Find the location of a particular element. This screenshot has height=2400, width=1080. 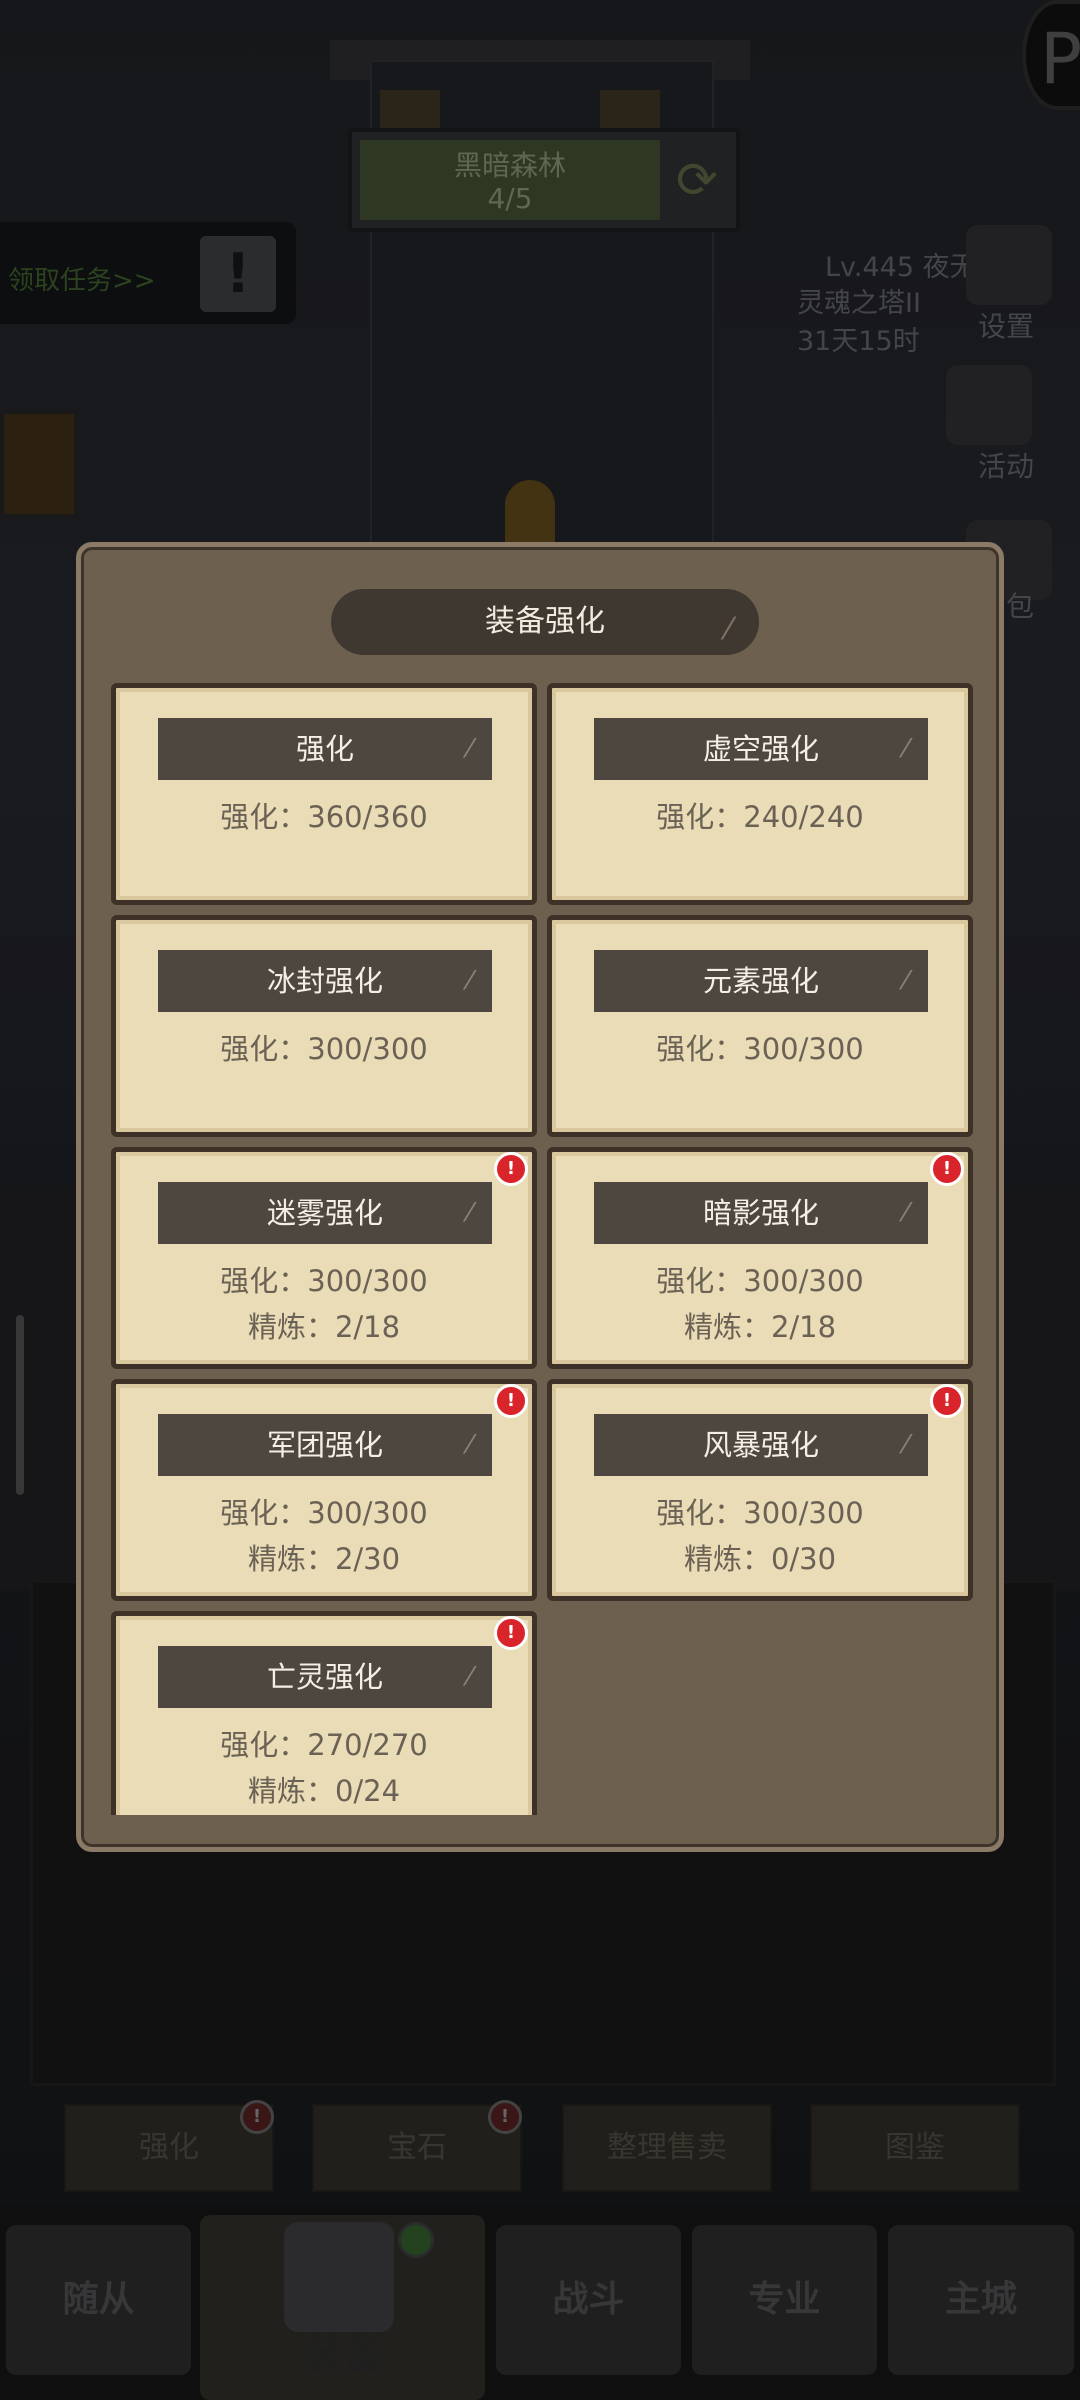

enhance-card-title-text: 强化 is located at coordinates (324, 749).